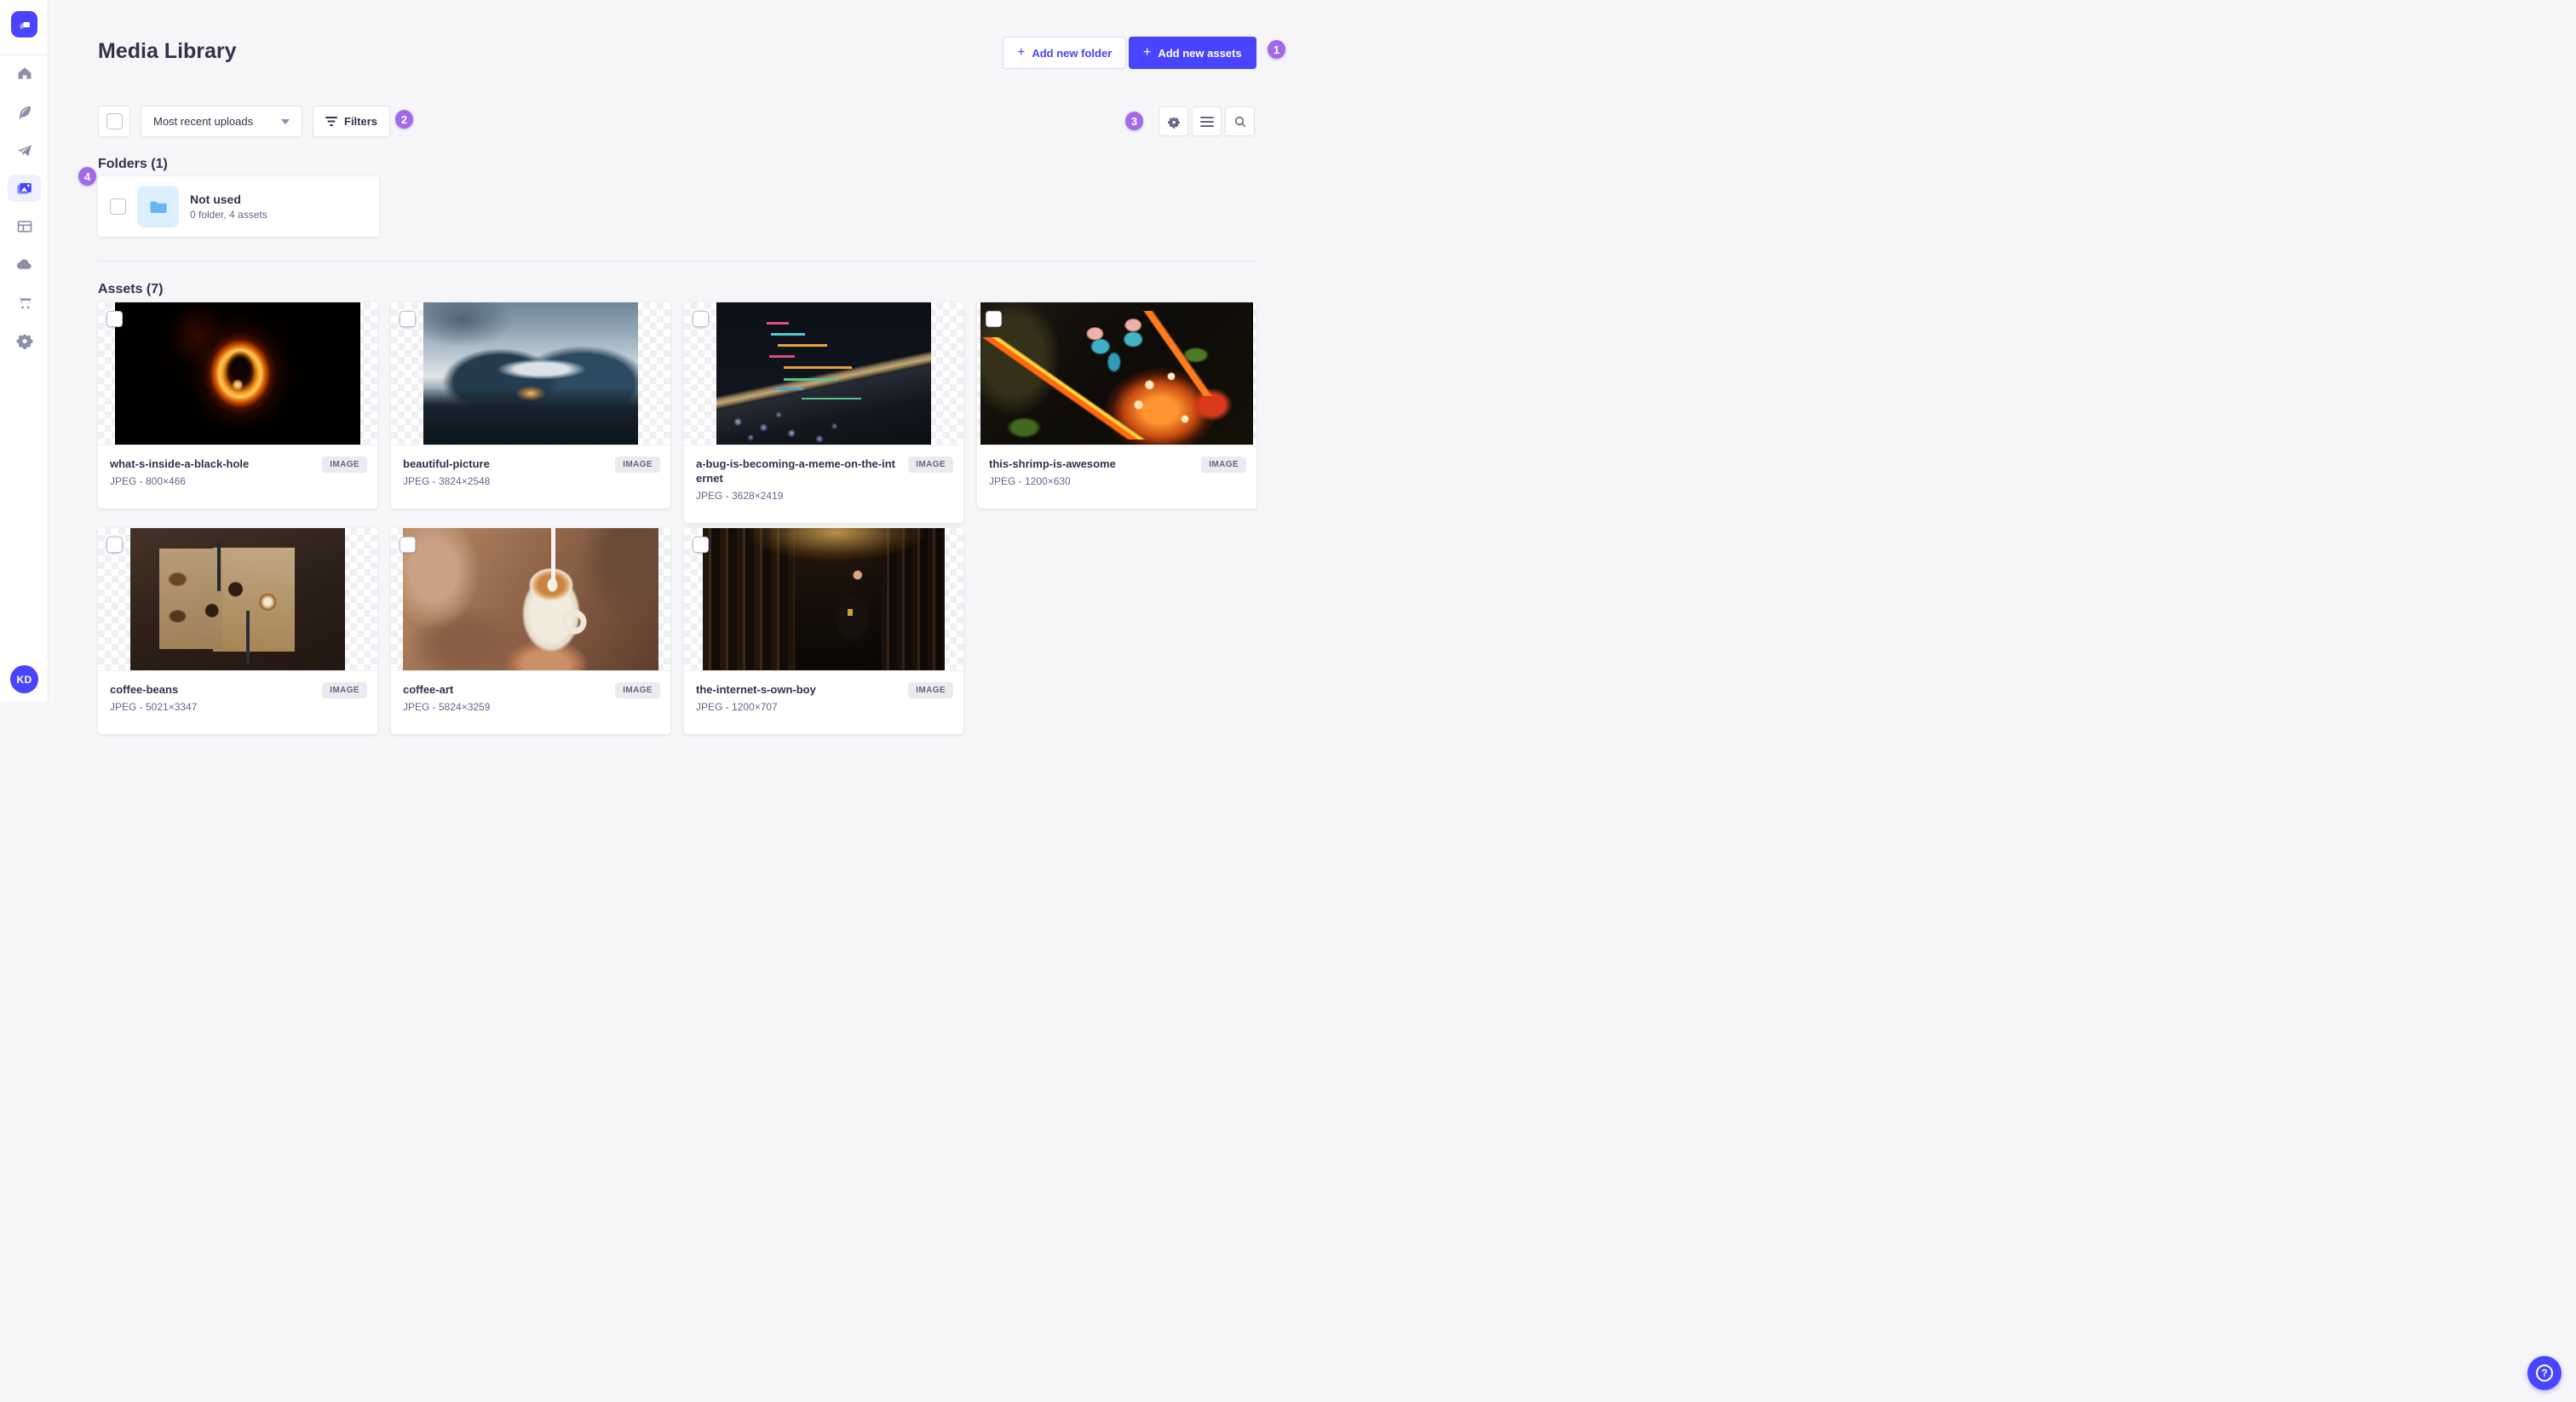  I want to click on black-hole-image, so click(238, 373).